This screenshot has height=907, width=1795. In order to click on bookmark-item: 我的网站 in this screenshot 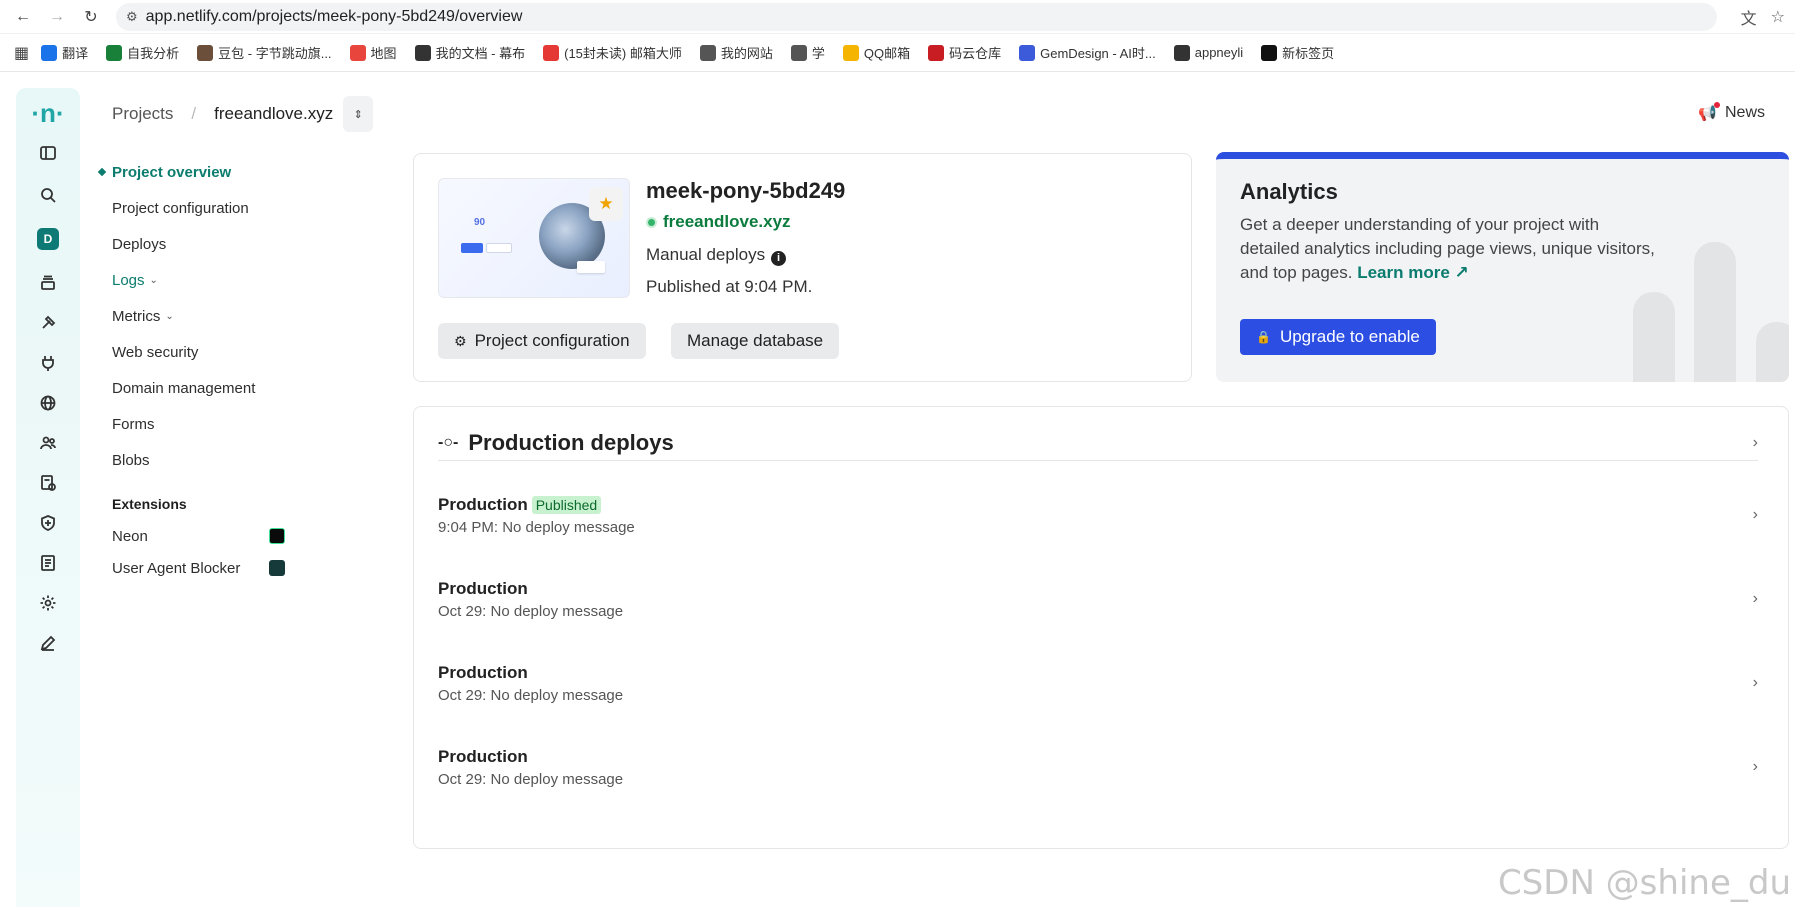, I will do `click(736, 52)`.